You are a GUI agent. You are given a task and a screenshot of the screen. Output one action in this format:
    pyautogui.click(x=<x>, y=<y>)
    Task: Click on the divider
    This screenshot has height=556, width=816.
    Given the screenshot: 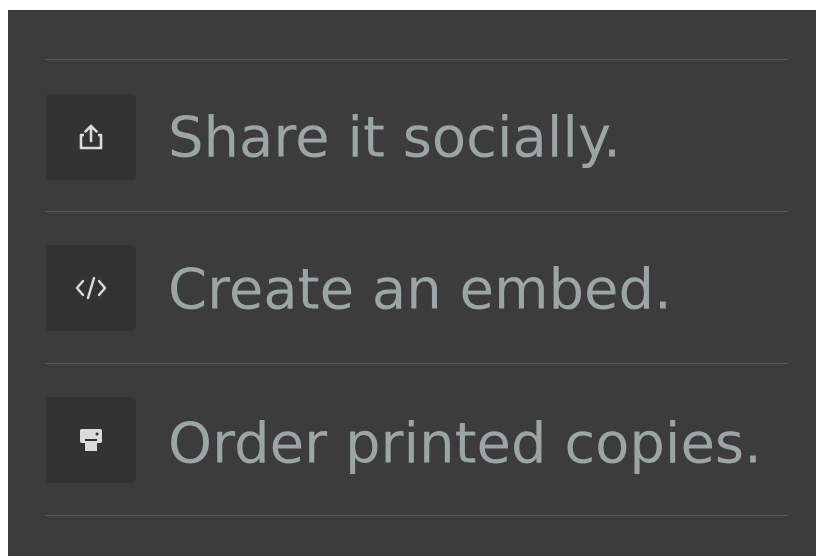 What is the action you would take?
    pyautogui.click(x=417, y=515)
    